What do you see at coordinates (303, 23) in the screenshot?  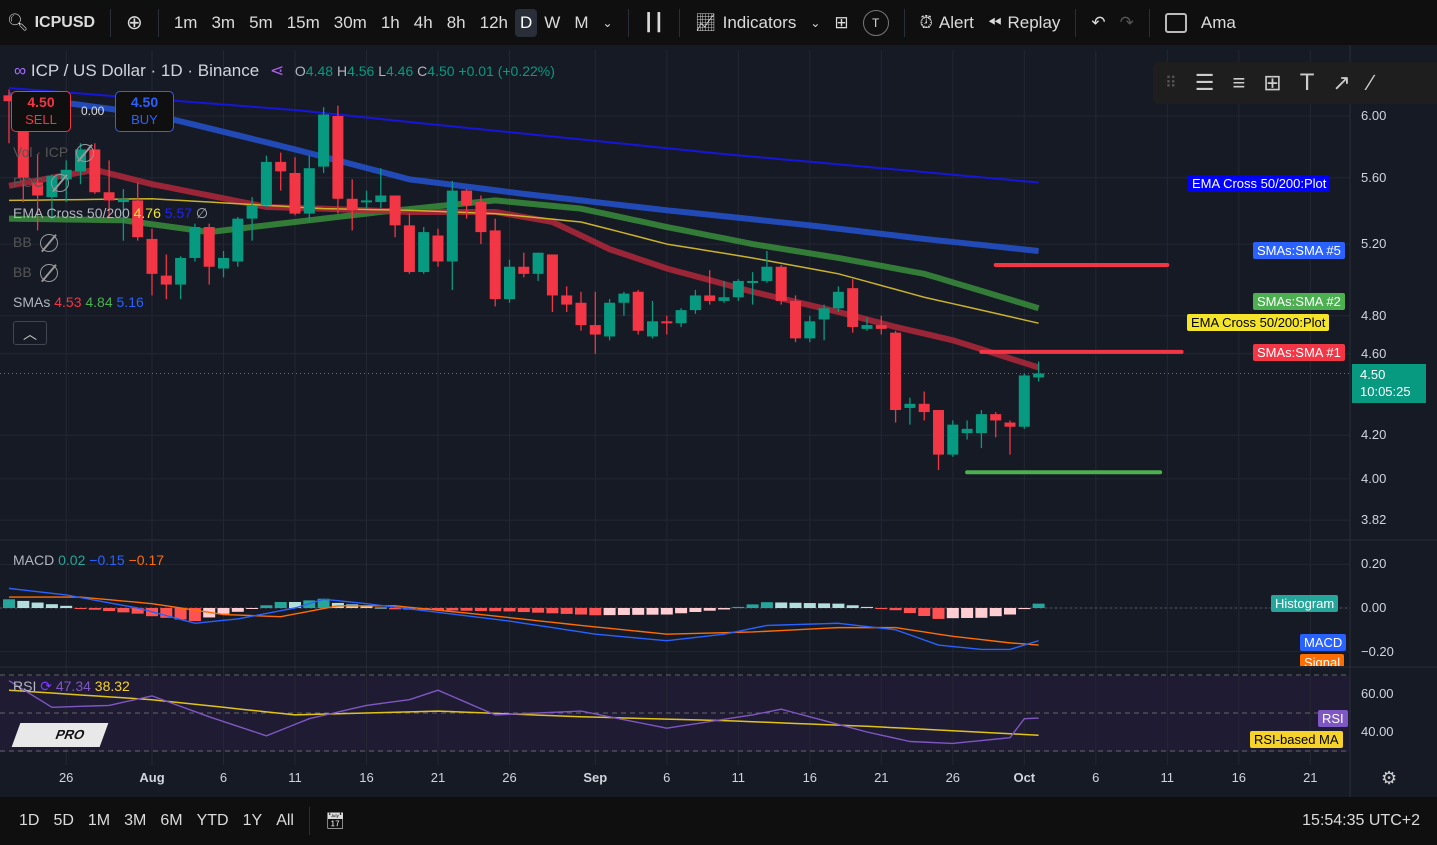 I see `timeframe-15m: 15m` at bounding box center [303, 23].